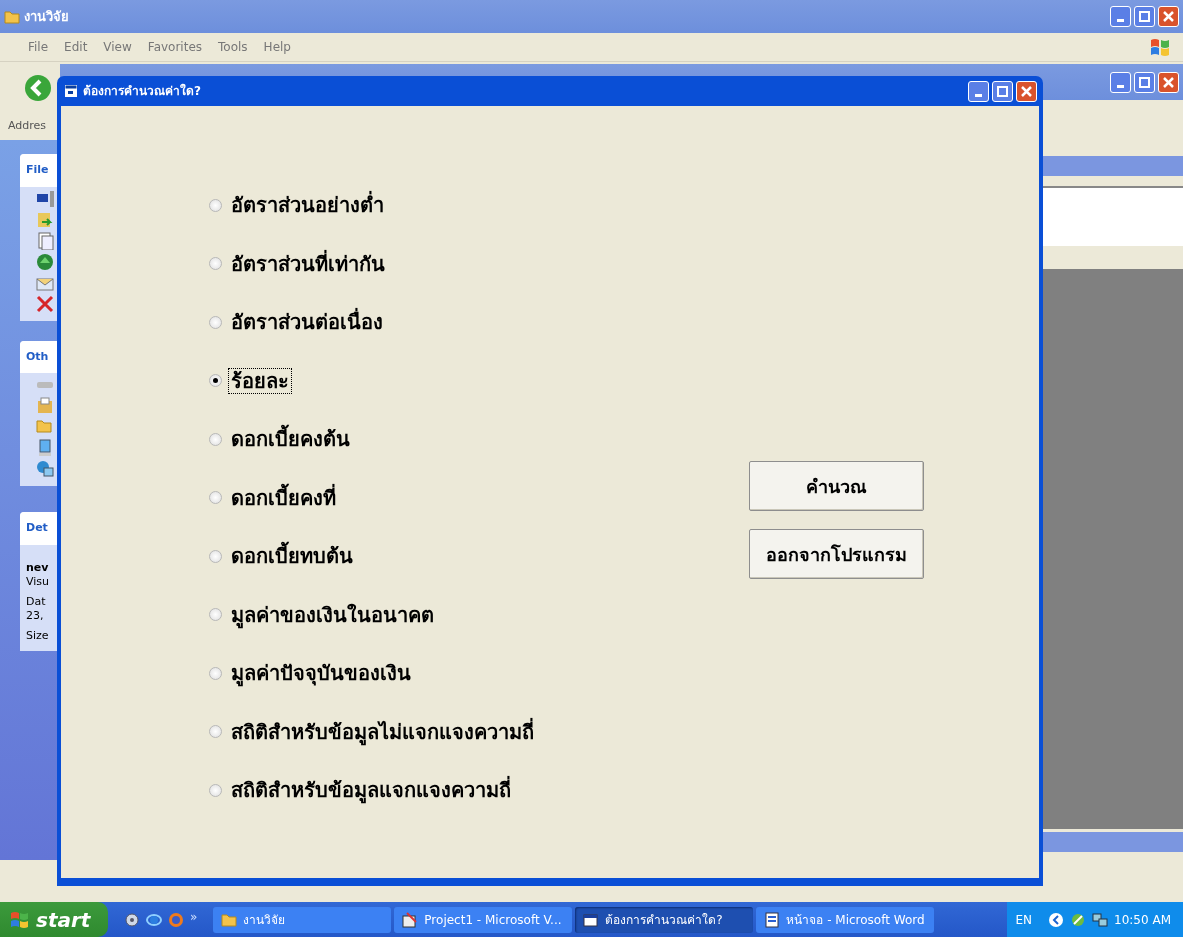 This screenshot has width=1183, height=937. I want to click on program-icon, so click(410, 919).